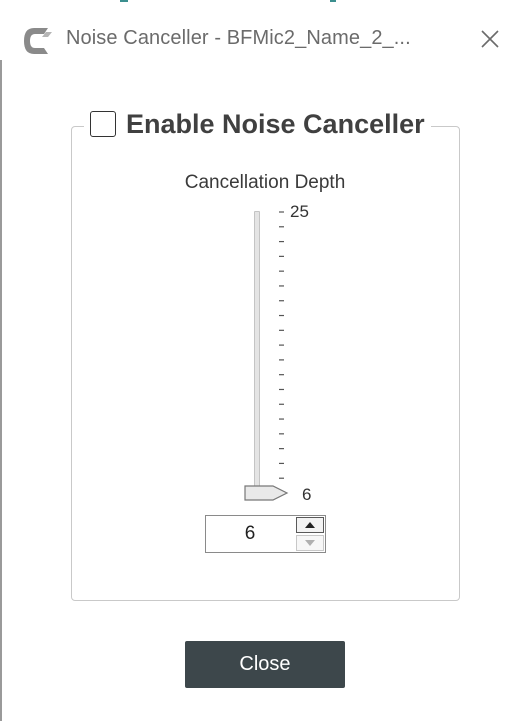 This screenshot has height=721, width=518. Describe the element at coordinates (275, 124) in the screenshot. I see `enable-label: Enable Noise Canceller` at that location.